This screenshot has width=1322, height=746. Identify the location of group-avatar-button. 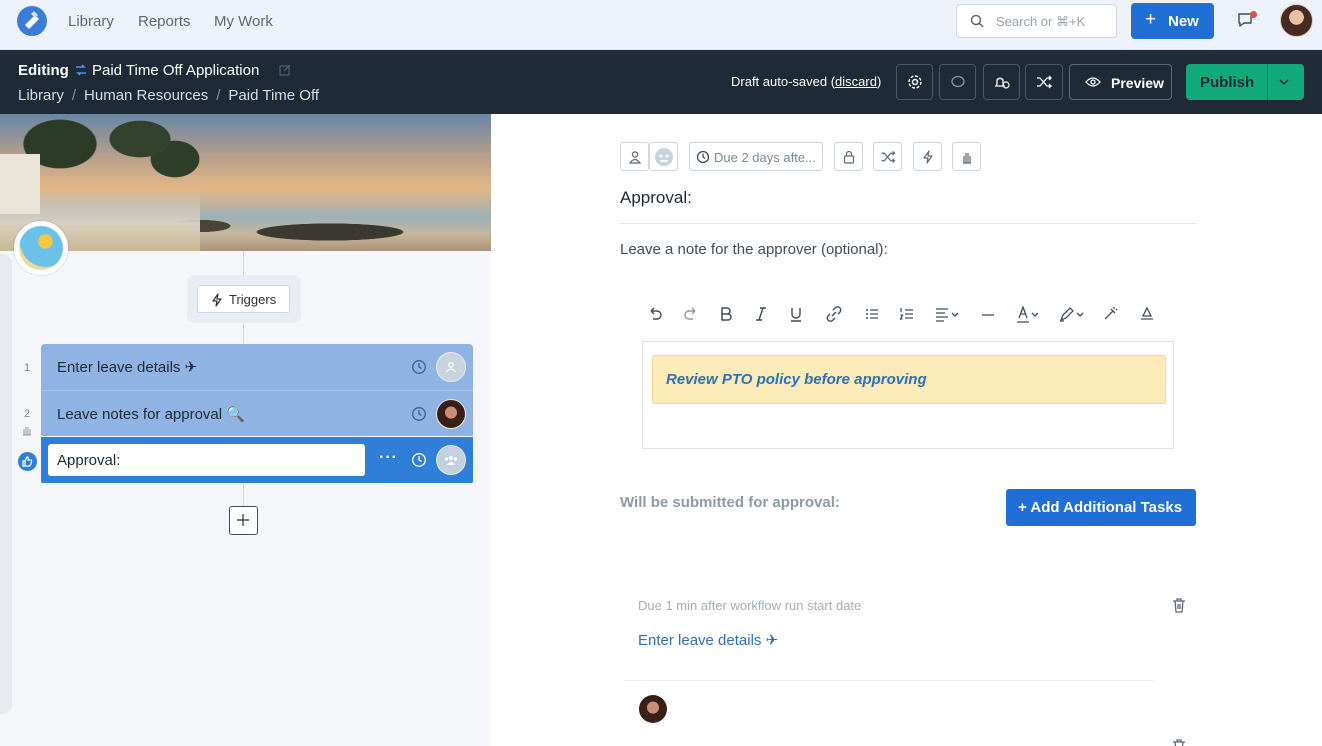
(663, 156).